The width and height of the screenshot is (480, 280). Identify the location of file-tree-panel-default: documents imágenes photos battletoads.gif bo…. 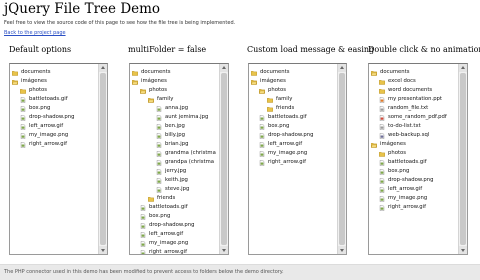
(58, 159).